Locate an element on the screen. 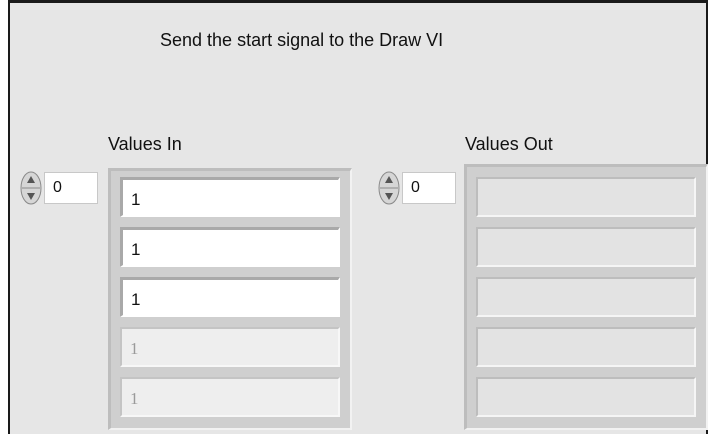  values-in-element-4: 1 is located at coordinates (230, 397).